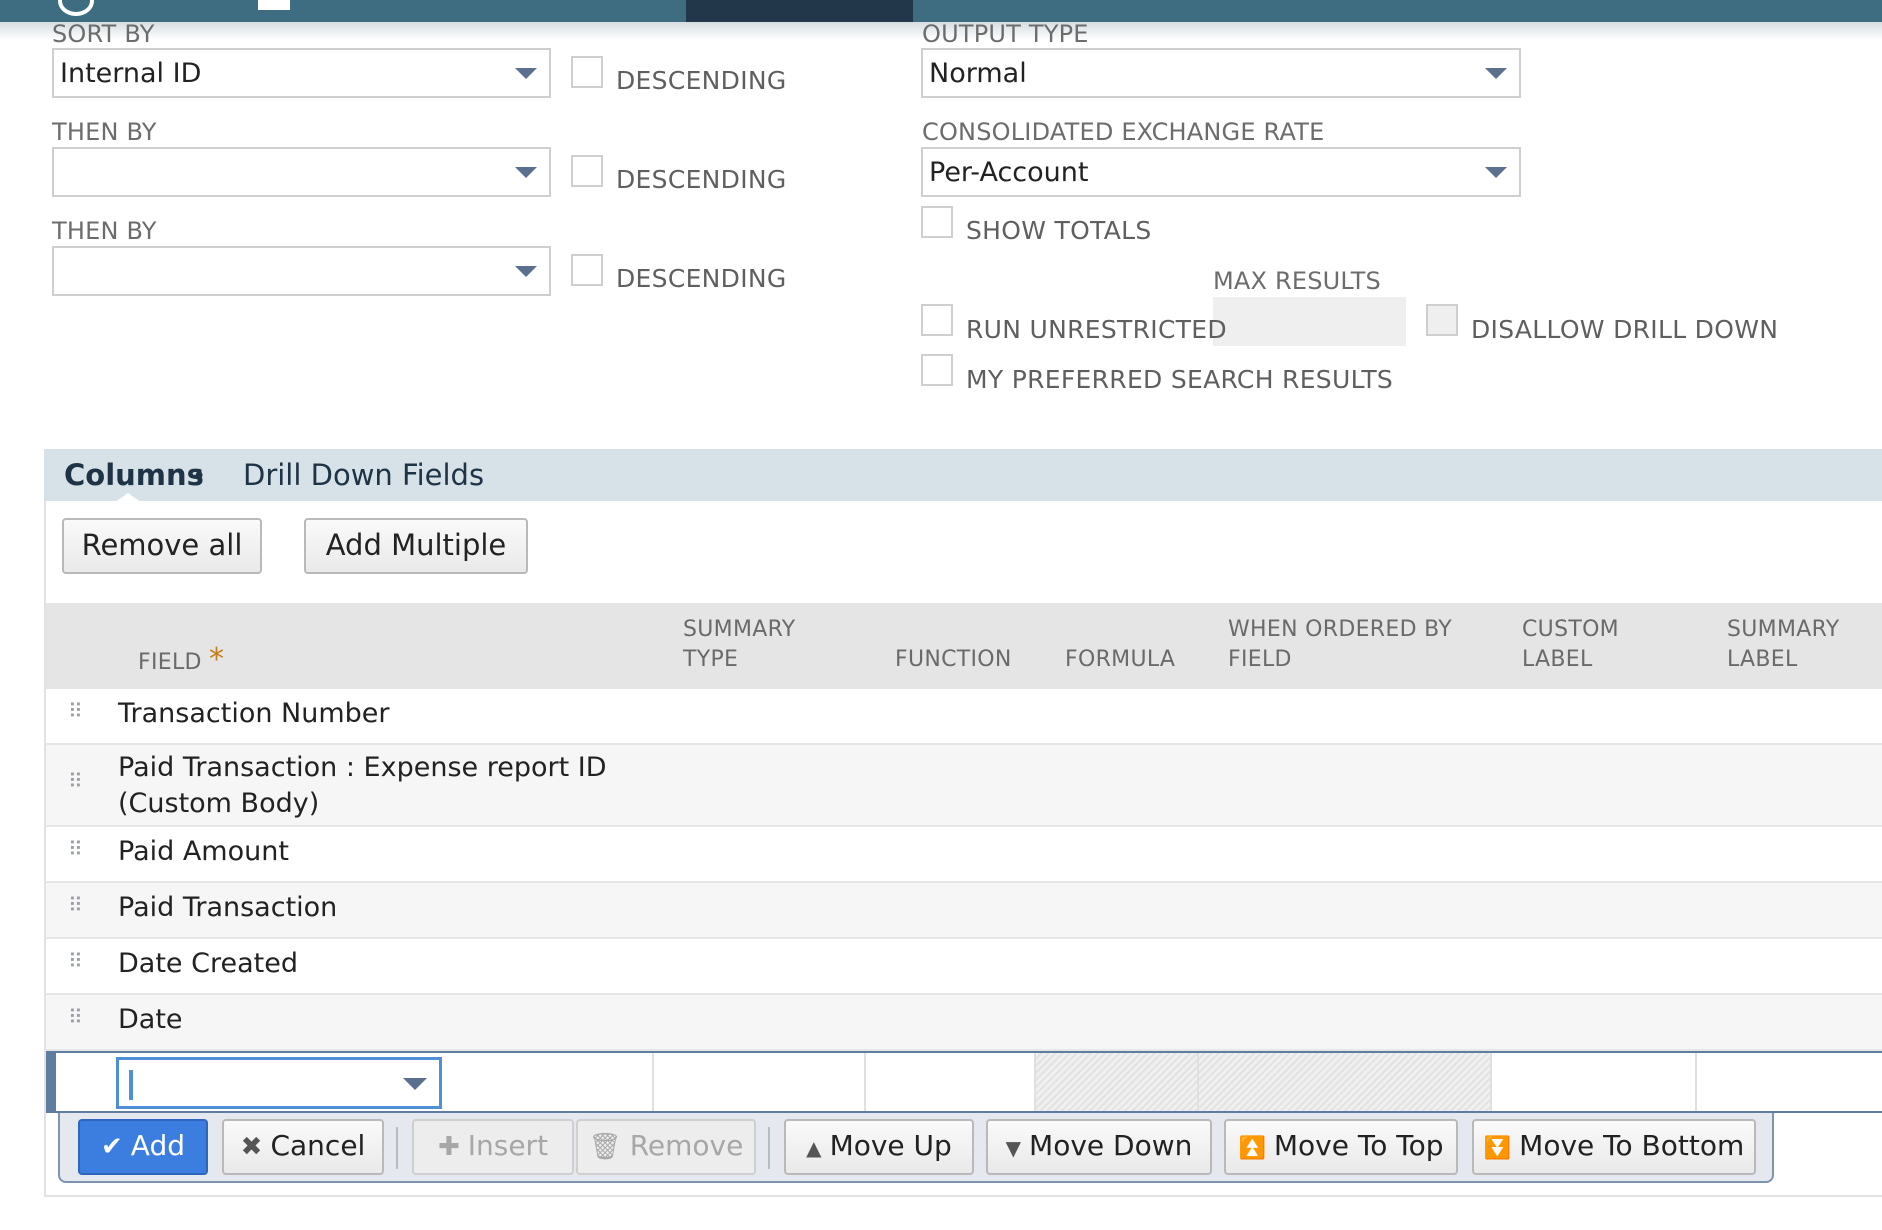  What do you see at coordinates (1120, 660) in the screenshot?
I see `header-formula: FORMULA` at bounding box center [1120, 660].